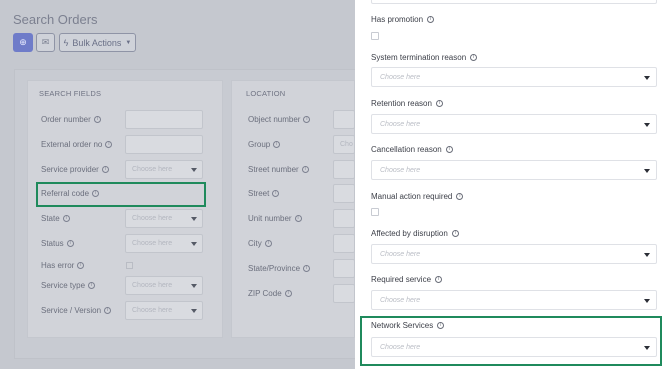 Image resolution: width=670 pixels, height=369 pixels. I want to click on service-provider-label: Service provider i, so click(75, 169).